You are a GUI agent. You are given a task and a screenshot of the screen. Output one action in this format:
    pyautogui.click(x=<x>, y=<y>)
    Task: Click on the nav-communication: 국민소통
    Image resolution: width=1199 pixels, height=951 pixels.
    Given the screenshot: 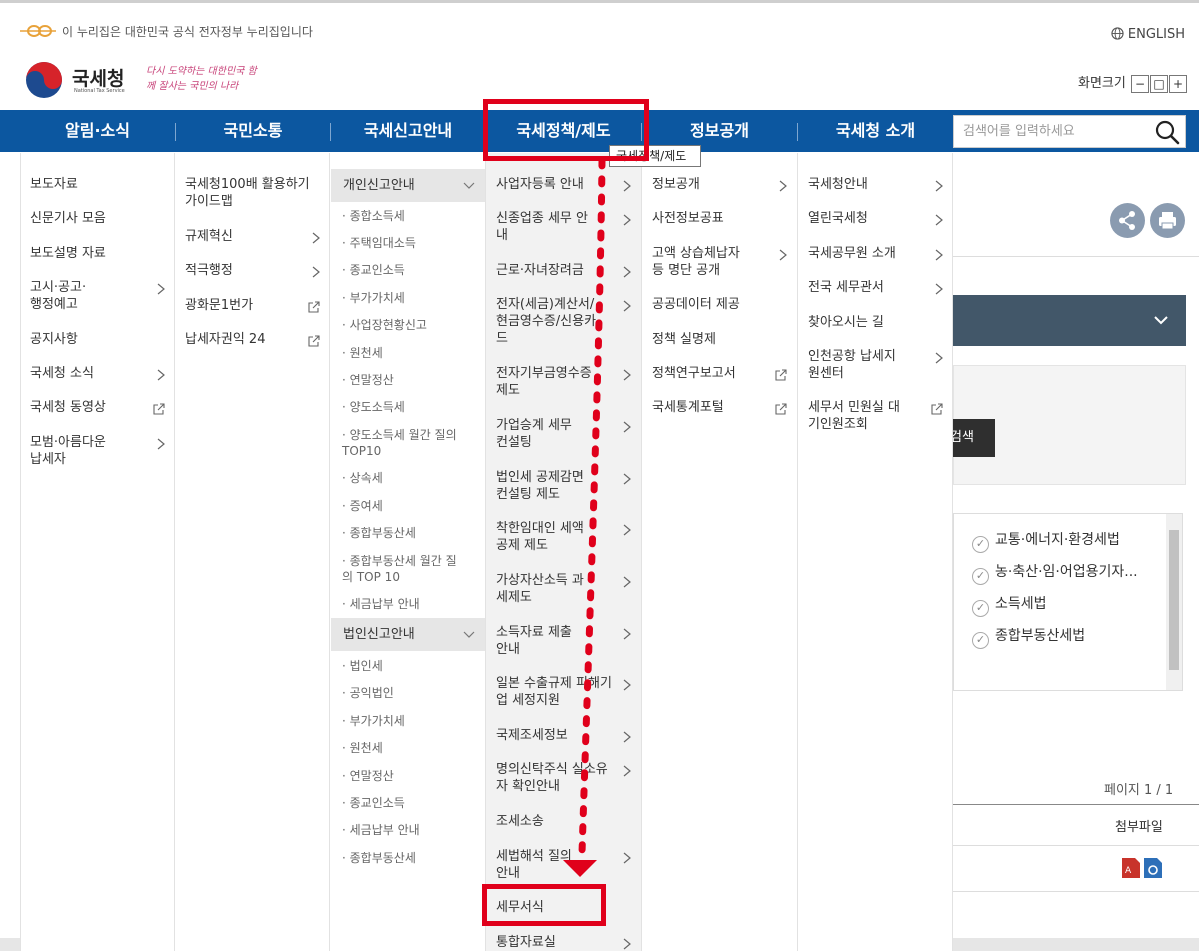 What is the action you would take?
    pyautogui.click(x=253, y=131)
    